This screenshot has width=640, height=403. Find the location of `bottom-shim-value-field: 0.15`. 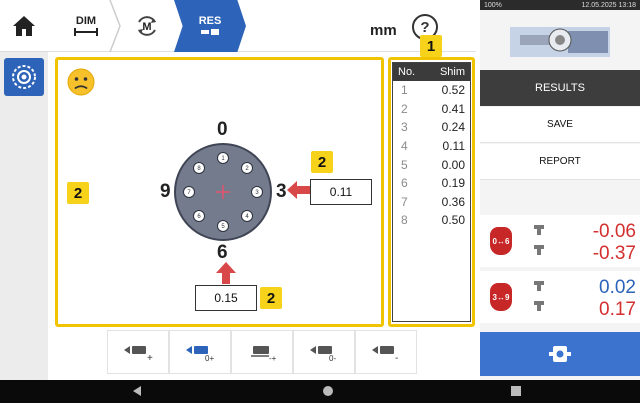

bottom-shim-value-field: 0.15 is located at coordinates (226, 298).